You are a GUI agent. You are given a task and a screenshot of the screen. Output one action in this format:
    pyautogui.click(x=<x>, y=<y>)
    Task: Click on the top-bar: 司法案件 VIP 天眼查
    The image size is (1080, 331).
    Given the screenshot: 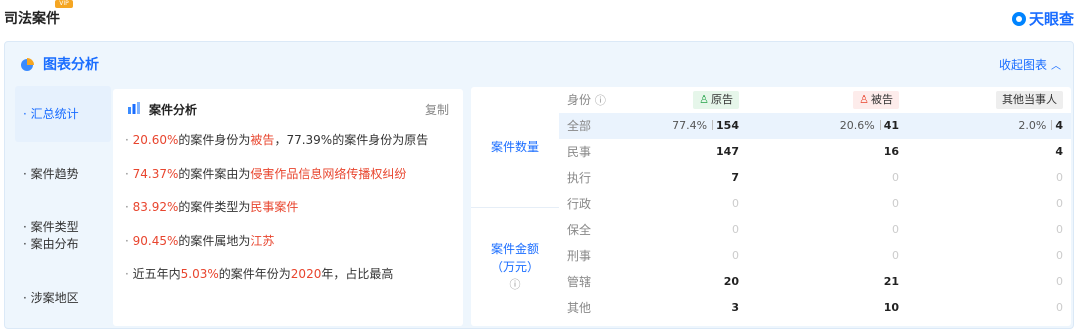 What is the action you would take?
    pyautogui.click(x=540, y=18)
    